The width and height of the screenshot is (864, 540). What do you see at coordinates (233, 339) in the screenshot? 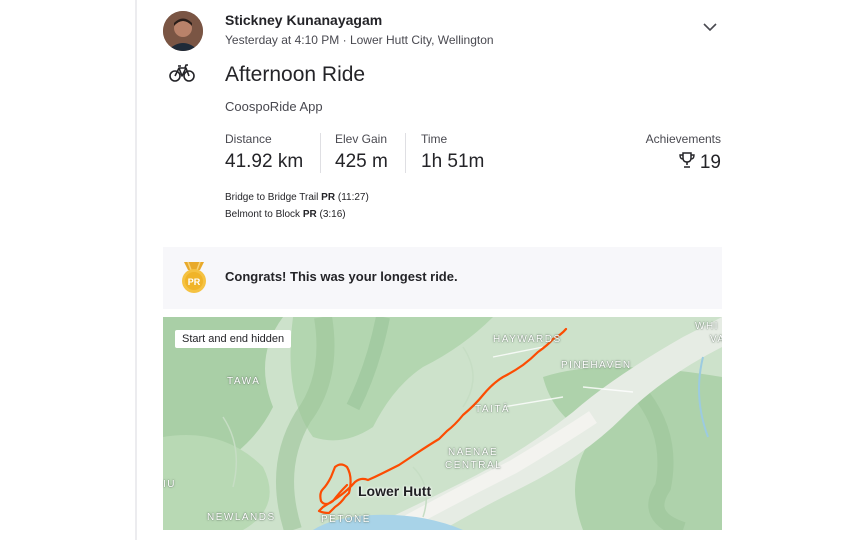
I see `privacy-badge: Start and end hidden` at bounding box center [233, 339].